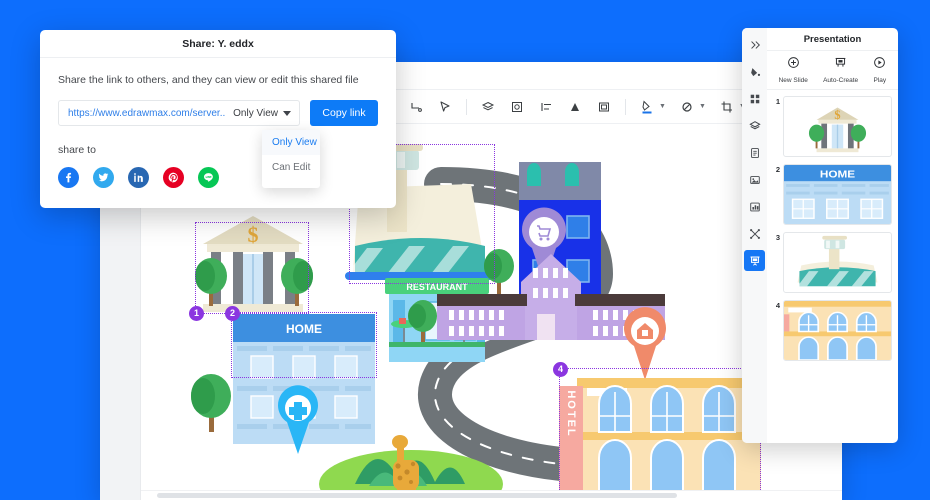 Image resolution: width=930 pixels, height=500 pixels. What do you see at coordinates (793, 80) in the screenshot?
I see `new-slide-label: New Slide` at bounding box center [793, 80].